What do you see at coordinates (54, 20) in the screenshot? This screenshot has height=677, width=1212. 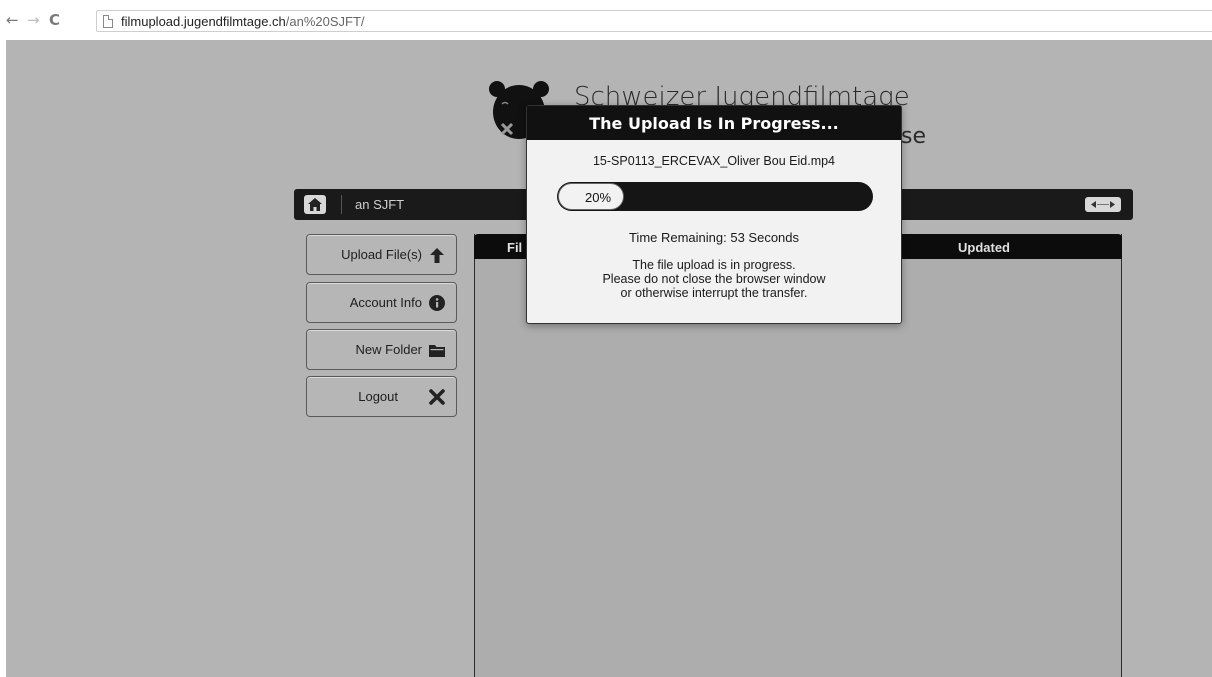 I see `reload-icon: C` at bounding box center [54, 20].